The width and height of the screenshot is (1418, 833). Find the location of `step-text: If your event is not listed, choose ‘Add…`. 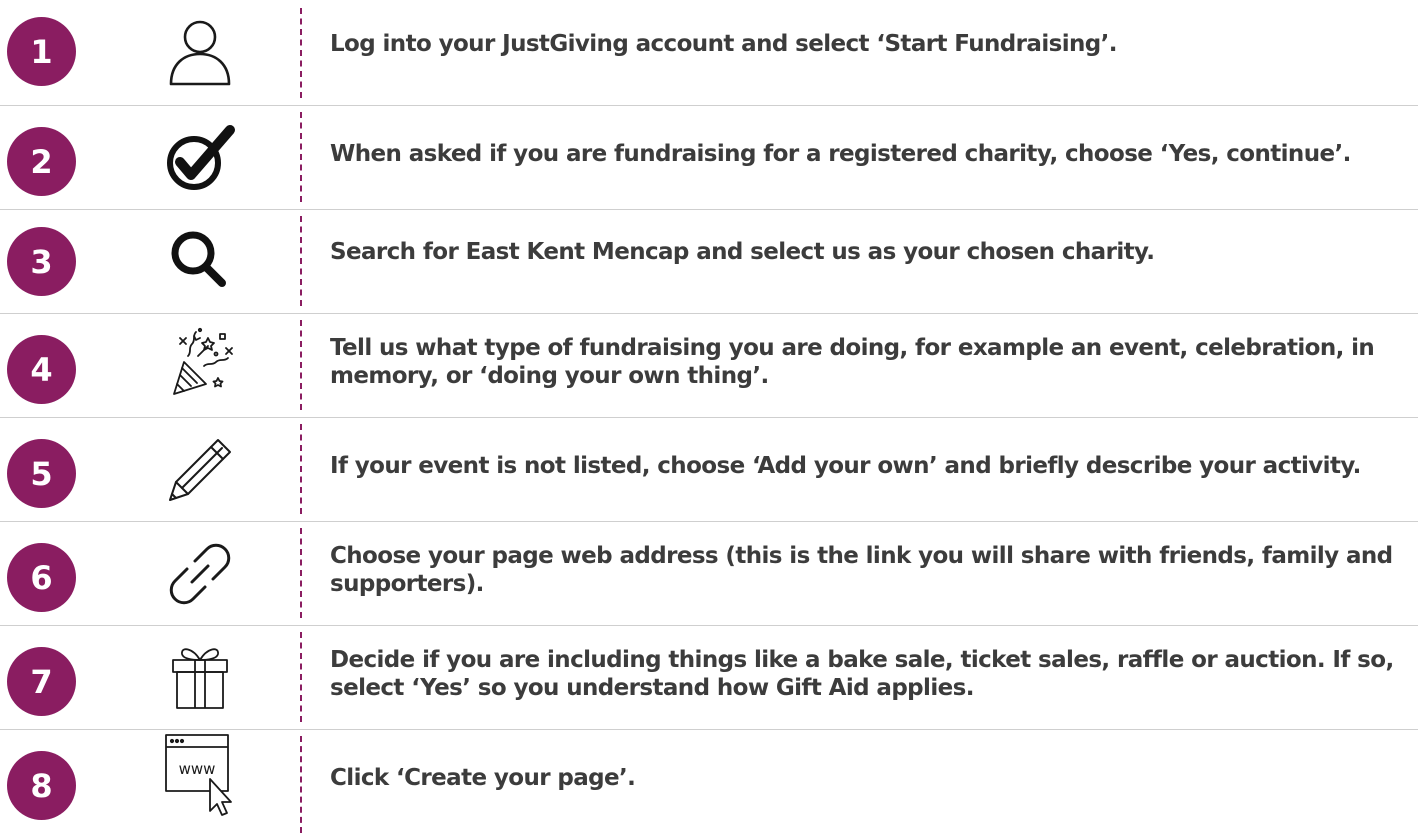

step-text: If your event is not listed, choose ‘Add… is located at coordinates (845, 466).